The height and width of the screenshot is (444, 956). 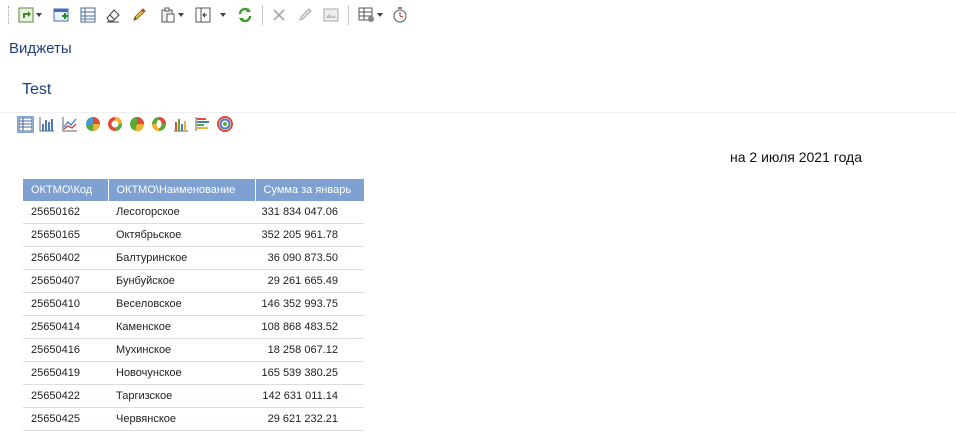 I want to click on radial-chart-icon, so click(x=225, y=124).